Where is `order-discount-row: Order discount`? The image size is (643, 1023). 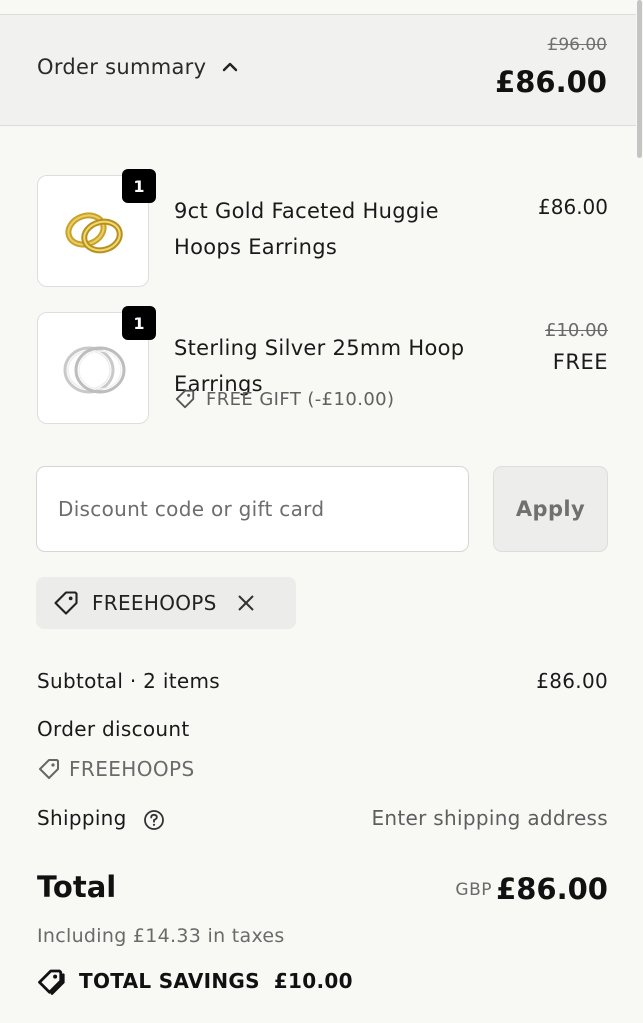
order-discount-row: Order discount is located at coordinates (322, 729).